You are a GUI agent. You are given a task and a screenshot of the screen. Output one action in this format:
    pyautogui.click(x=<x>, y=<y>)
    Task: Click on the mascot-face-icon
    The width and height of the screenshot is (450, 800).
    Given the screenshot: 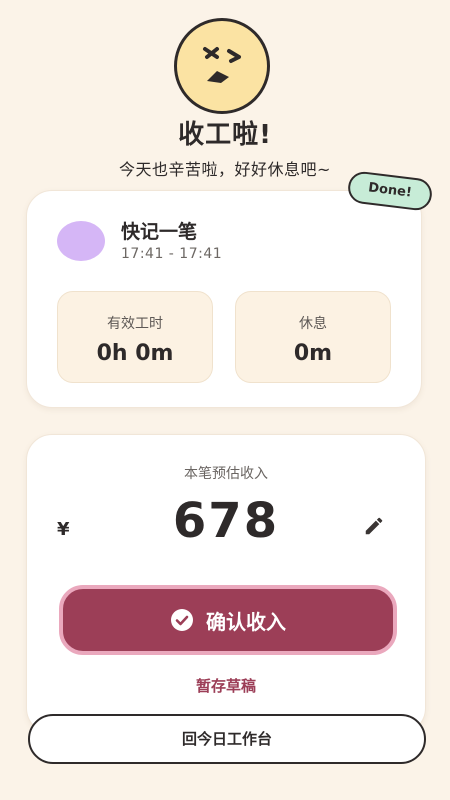 What is the action you would take?
    pyautogui.click(x=222, y=66)
    